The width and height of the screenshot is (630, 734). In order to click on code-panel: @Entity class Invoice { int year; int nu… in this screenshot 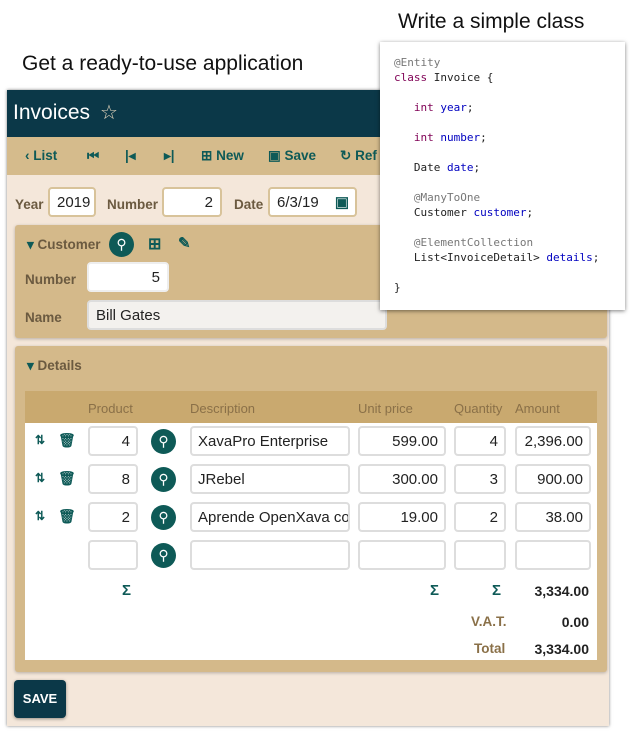, I will do `click(502, 176)`.